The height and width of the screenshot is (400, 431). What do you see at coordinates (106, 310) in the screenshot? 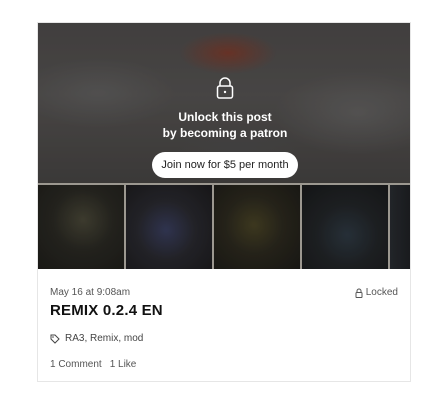
I see `post-title: REMIX 0.2.4 EN` at bounding box center [106, 310].